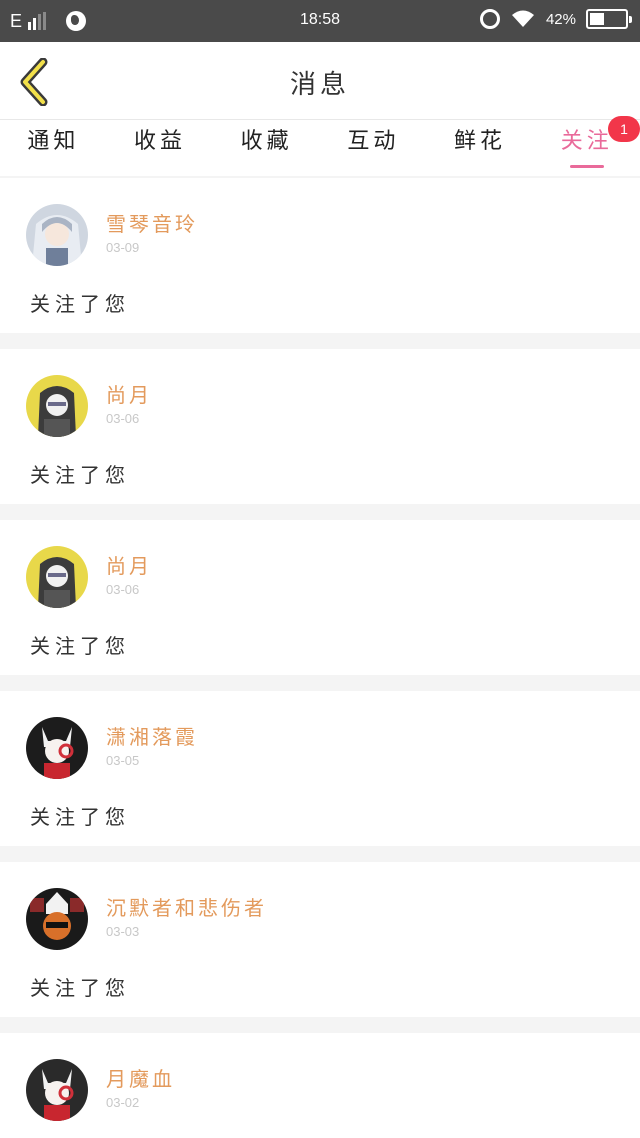 This screenshot has height=1138, width=640. I want to click on status-bar: E 18:58 42%, so click(320, 21).